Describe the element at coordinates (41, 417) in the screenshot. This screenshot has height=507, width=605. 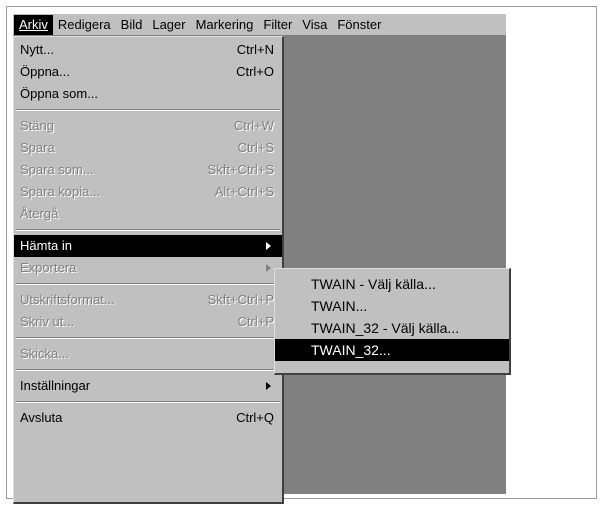
I see `avsluta-label: Avsluta` at that location.